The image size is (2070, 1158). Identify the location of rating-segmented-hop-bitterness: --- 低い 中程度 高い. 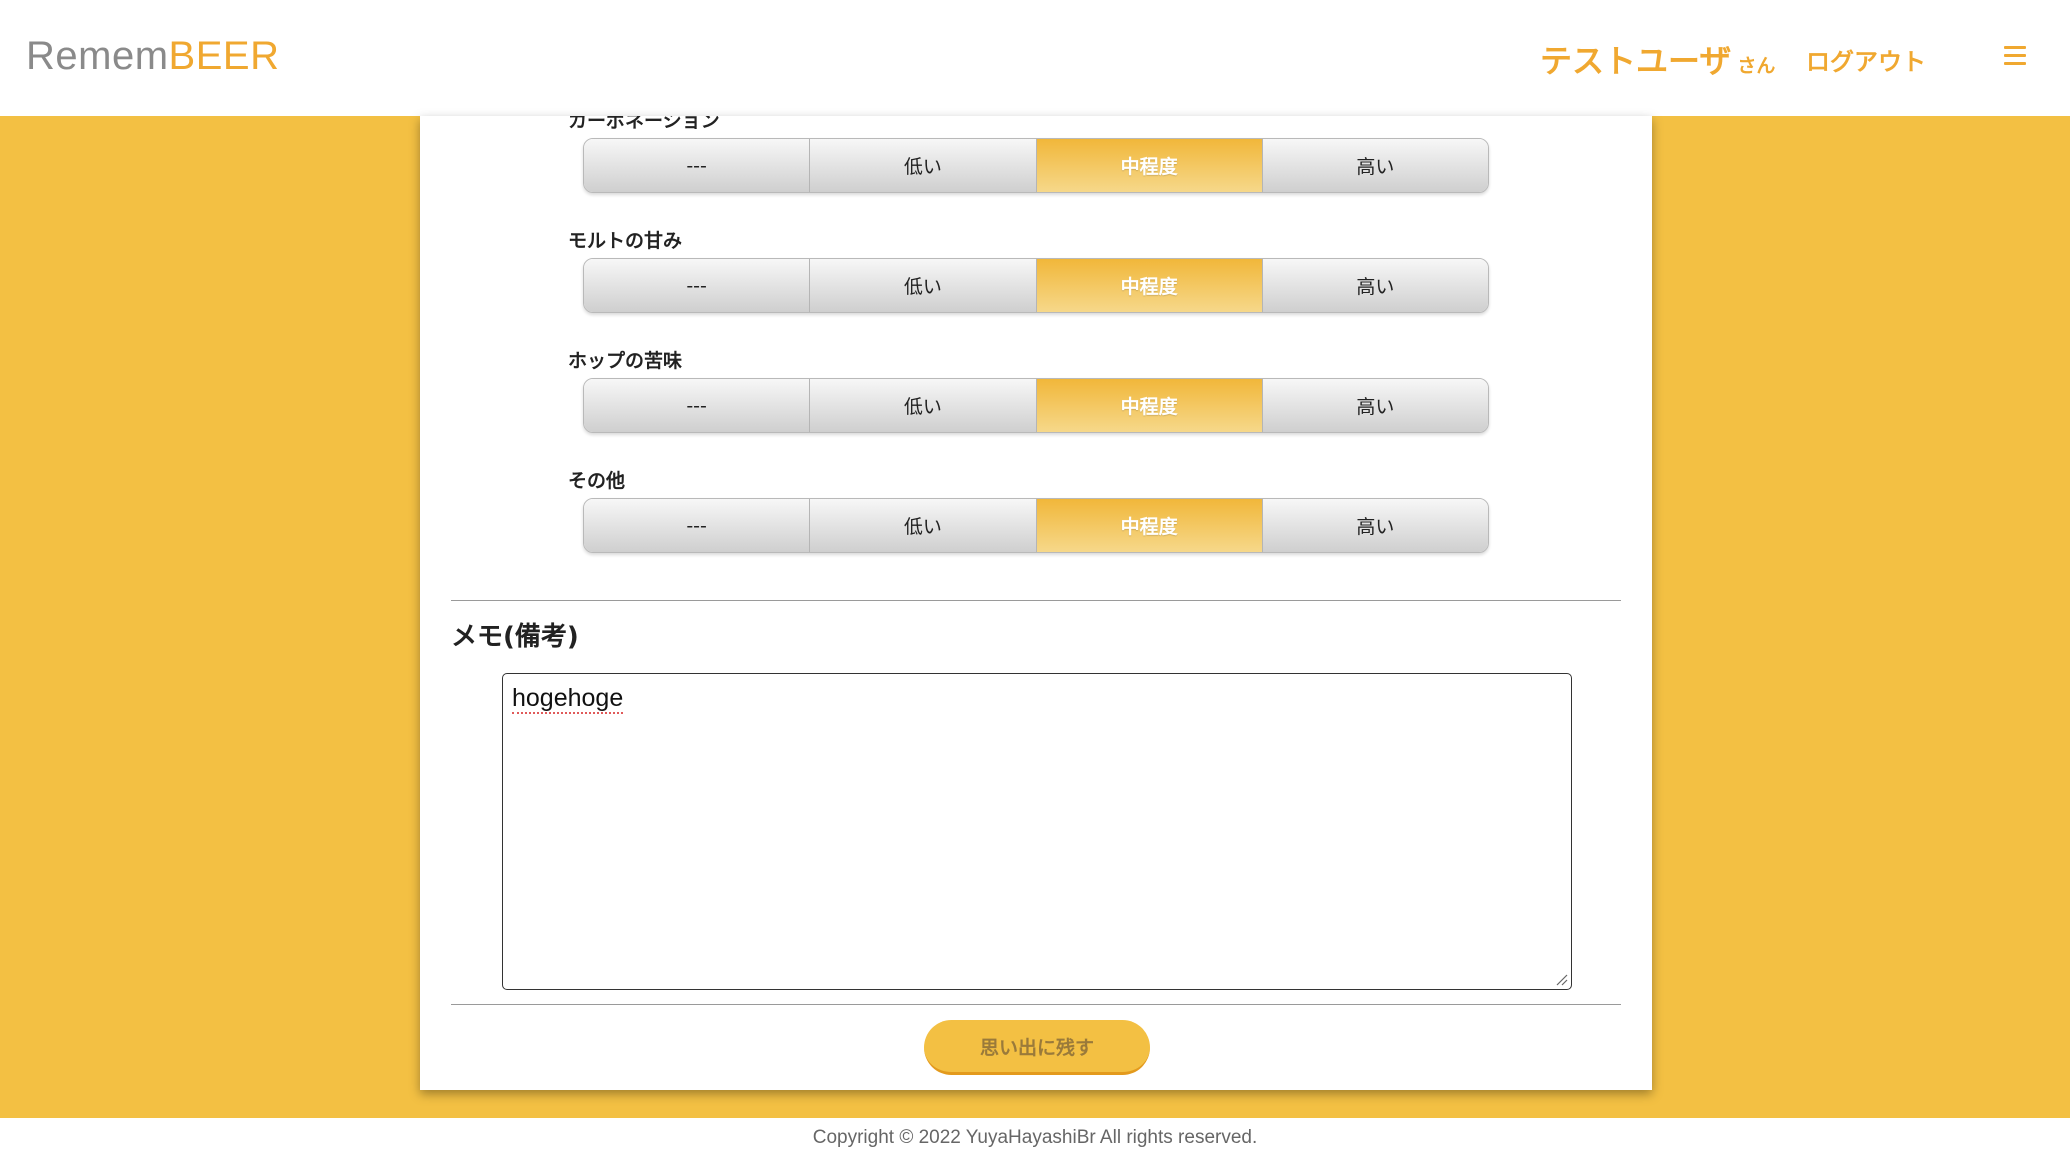
(1036, 405).